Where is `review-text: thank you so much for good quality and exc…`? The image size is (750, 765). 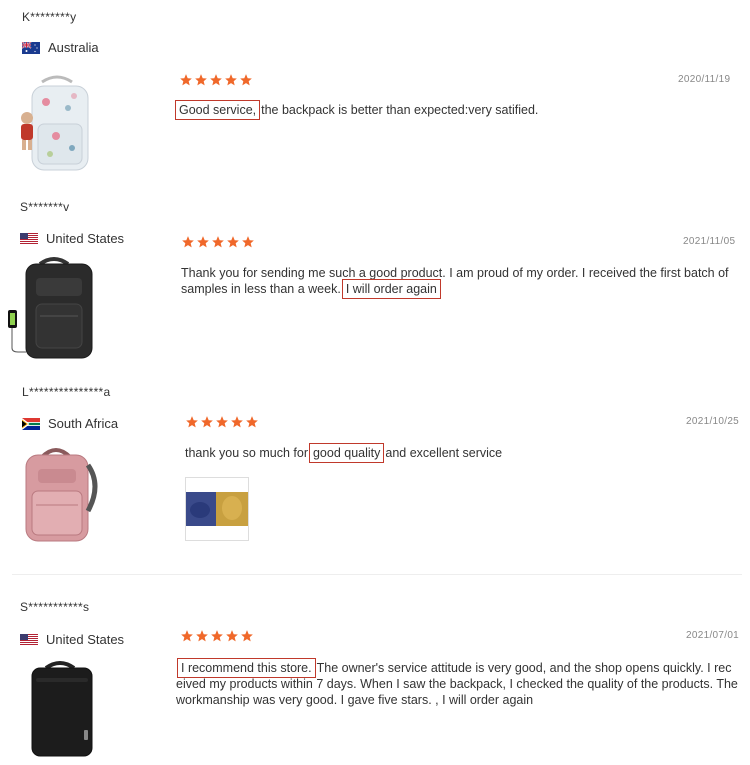
review-text: thank you so much for good quality and exc… is located at coordinates (460, 453).